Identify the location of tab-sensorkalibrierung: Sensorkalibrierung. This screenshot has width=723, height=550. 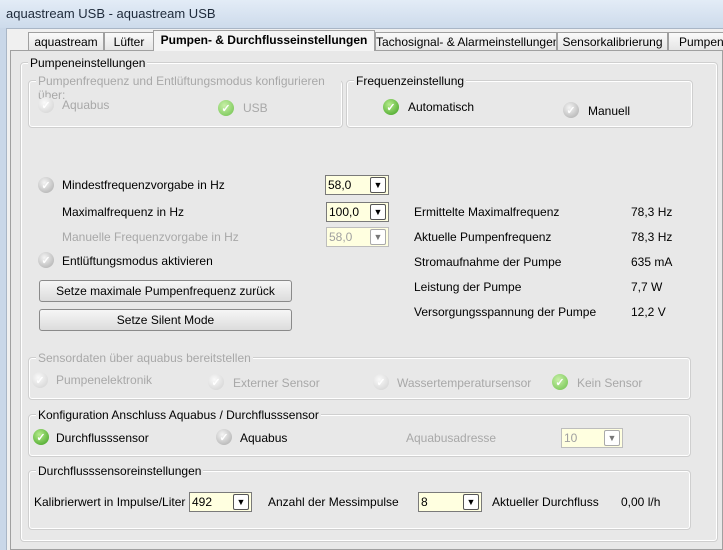
(612, 41).